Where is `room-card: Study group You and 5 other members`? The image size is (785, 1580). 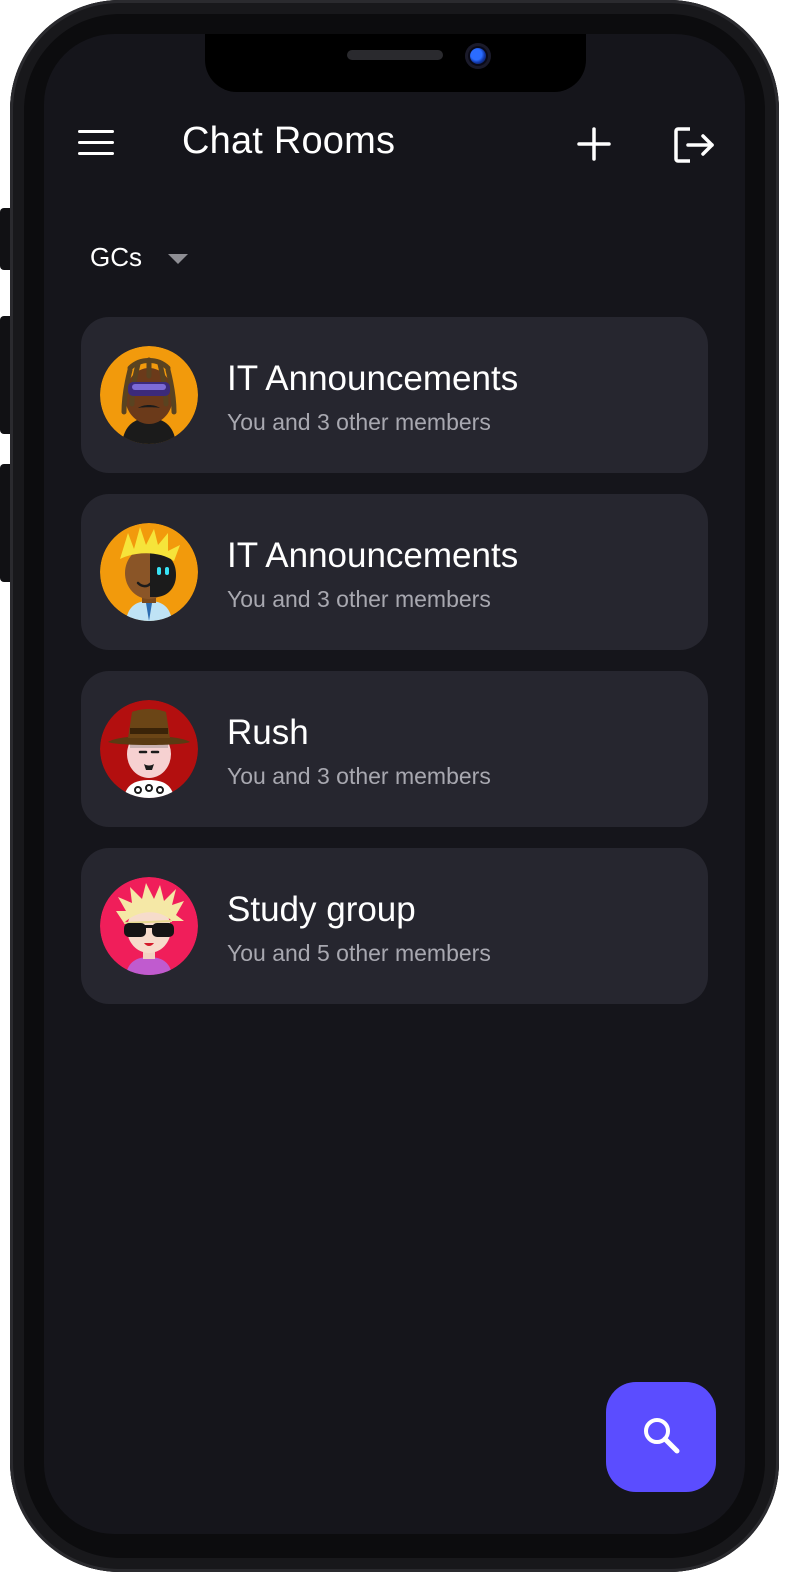 room-card: Study group You and 5 other members is located at coordinates (394, 926).